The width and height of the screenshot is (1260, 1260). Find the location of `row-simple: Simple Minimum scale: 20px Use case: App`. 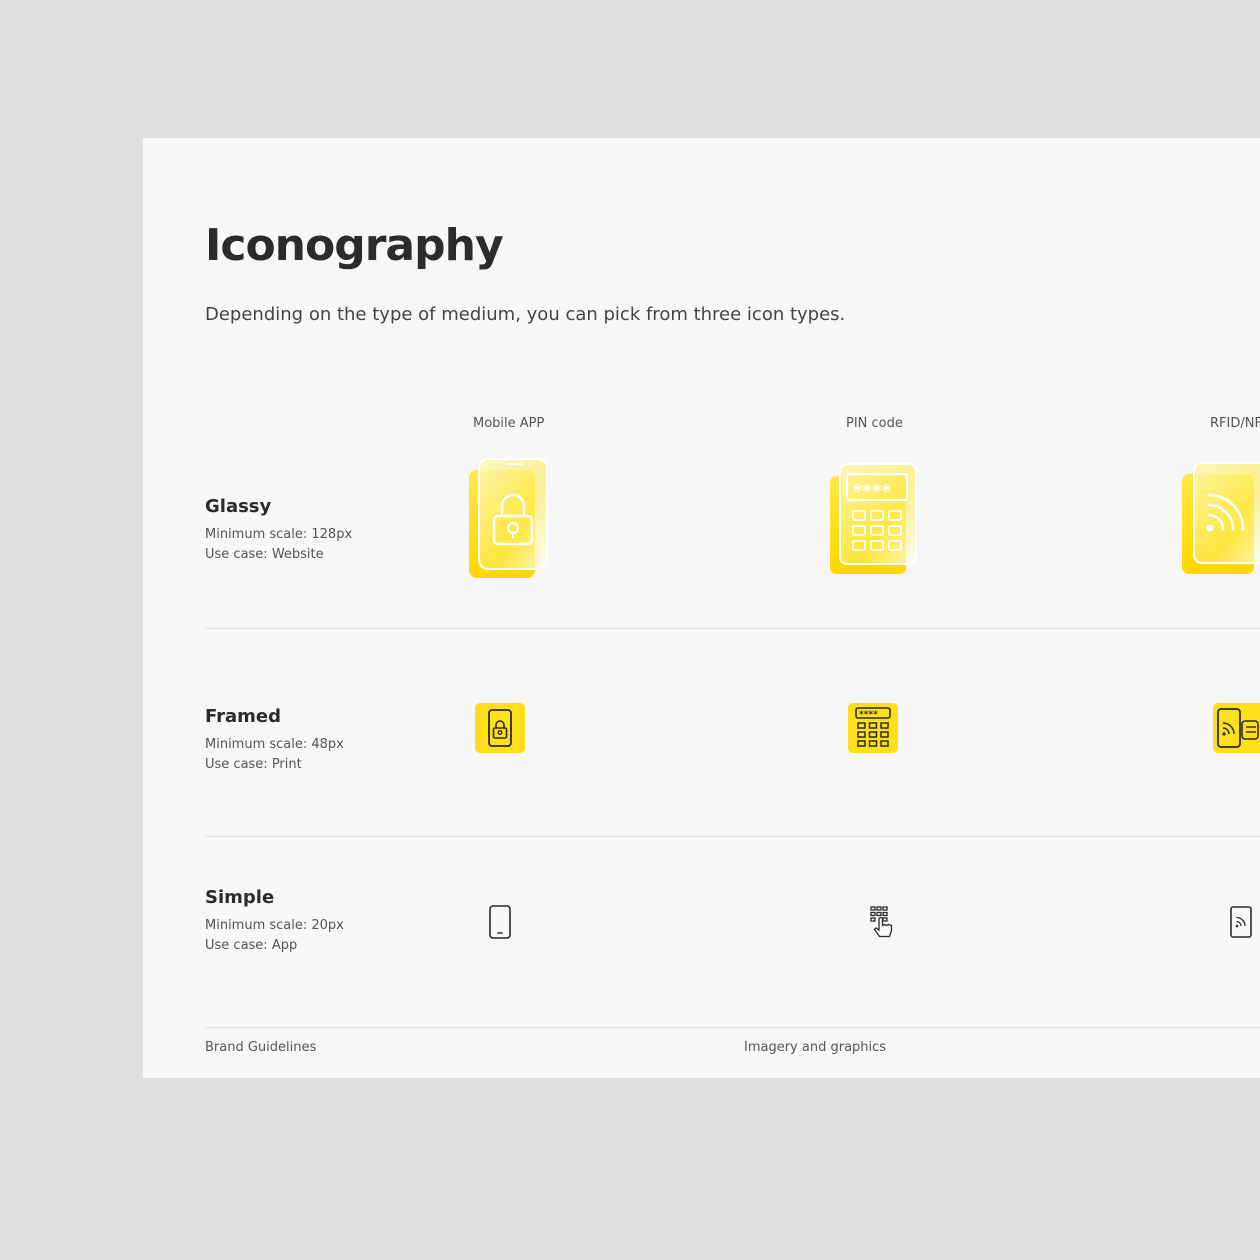

row-simple: Simple Minimum scale: 20px Use case: App is located at coordinates (274, 921).